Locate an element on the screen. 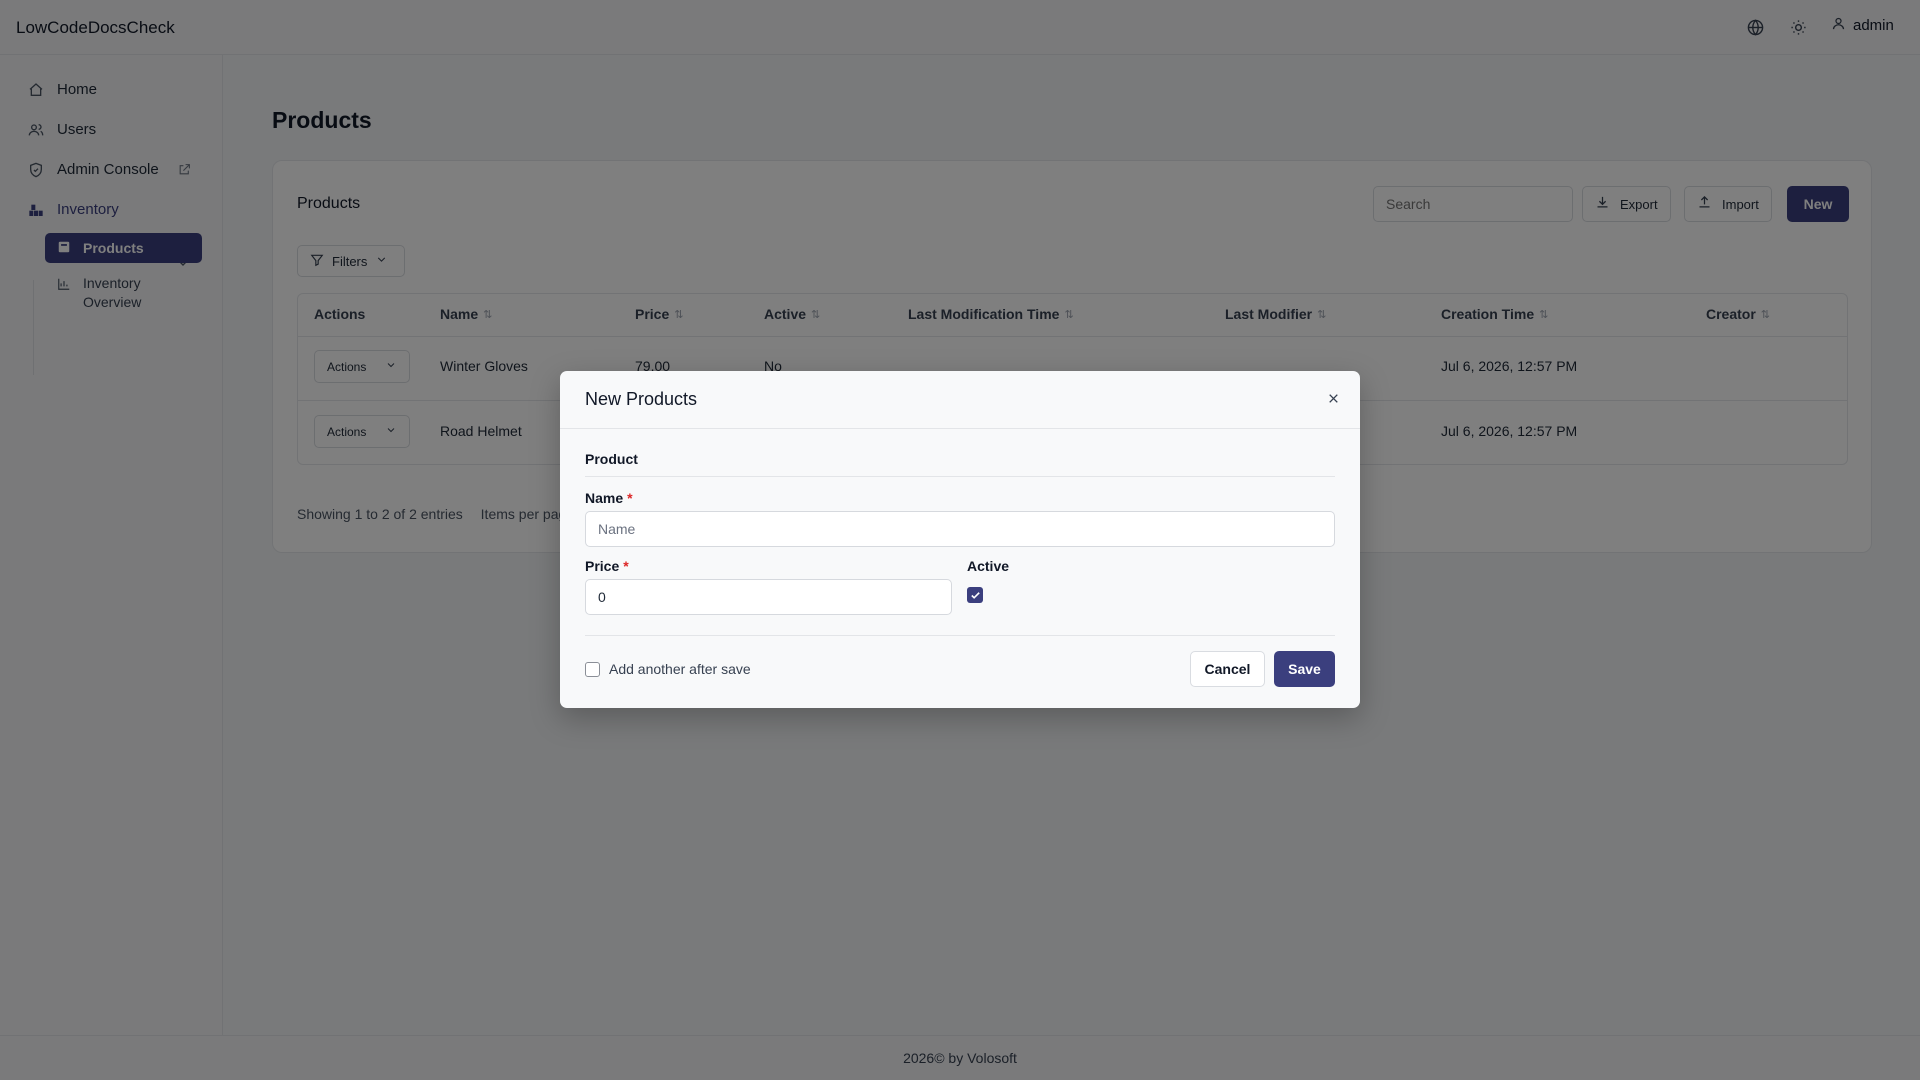  close-icon is located at coordinates (1333, 398).